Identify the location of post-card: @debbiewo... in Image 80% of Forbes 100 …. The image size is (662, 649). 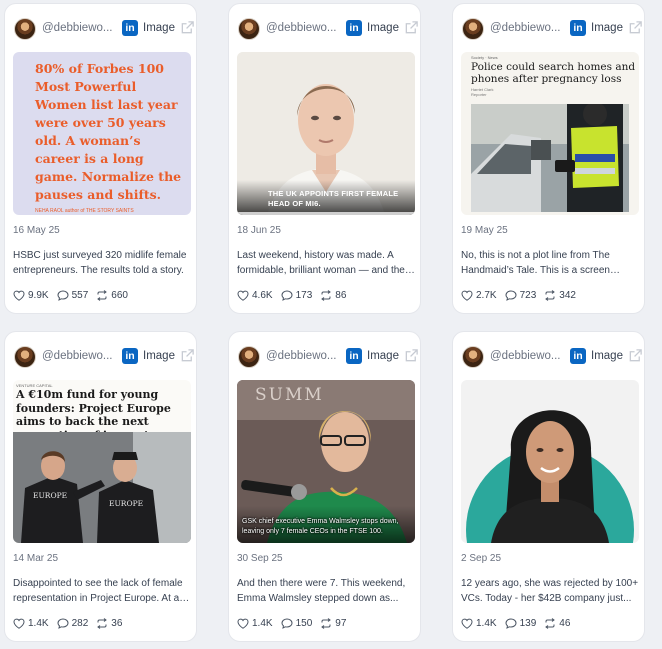
(100, 158).